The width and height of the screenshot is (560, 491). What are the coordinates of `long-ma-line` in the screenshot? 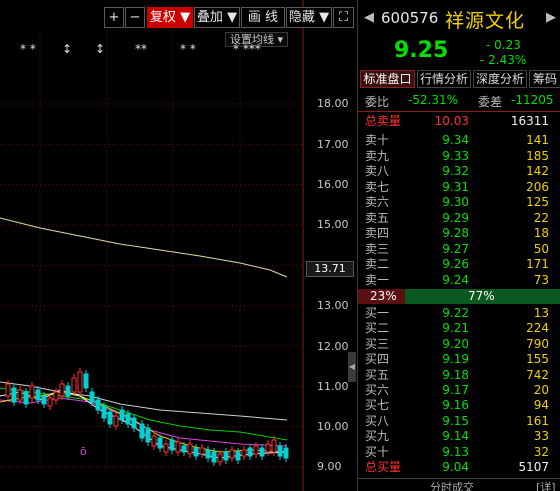 It's located at (144, 247).